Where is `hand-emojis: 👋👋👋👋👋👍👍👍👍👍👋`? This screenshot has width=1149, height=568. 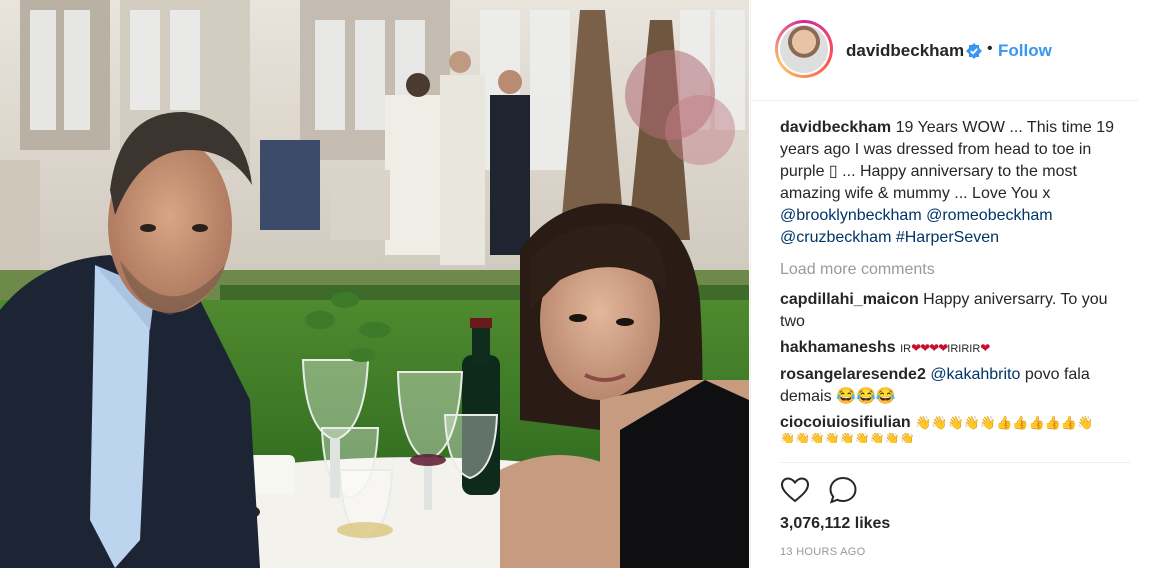
hand-emojis: 👋👋👋👋👋👍👍👍👍👍👋 is located at coordinates (1004, 422).